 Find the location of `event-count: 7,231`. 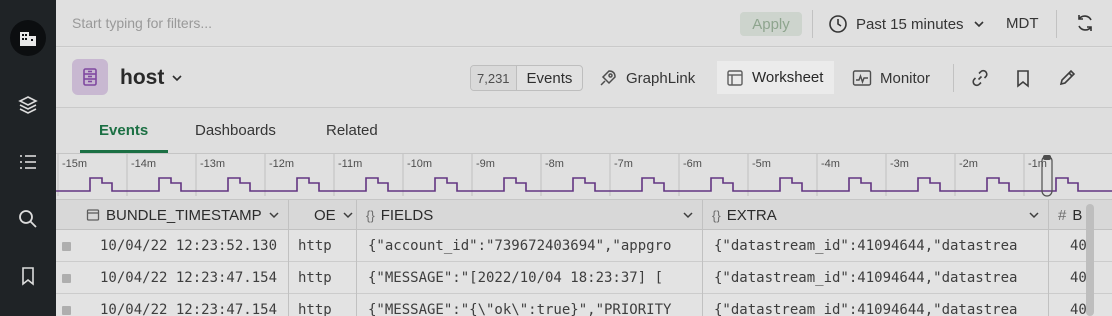

event-count: 7,231 is located at coordinates (494, 78).